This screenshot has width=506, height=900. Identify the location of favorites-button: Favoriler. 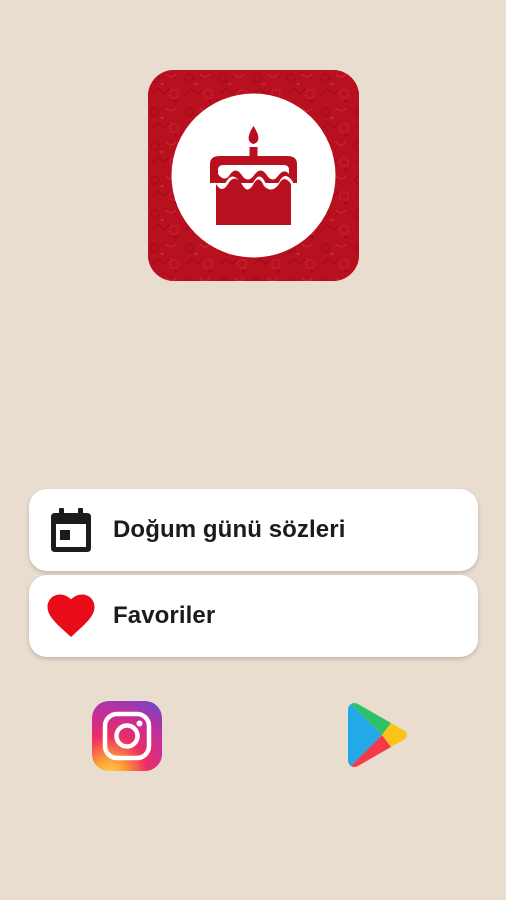
(253, 616).